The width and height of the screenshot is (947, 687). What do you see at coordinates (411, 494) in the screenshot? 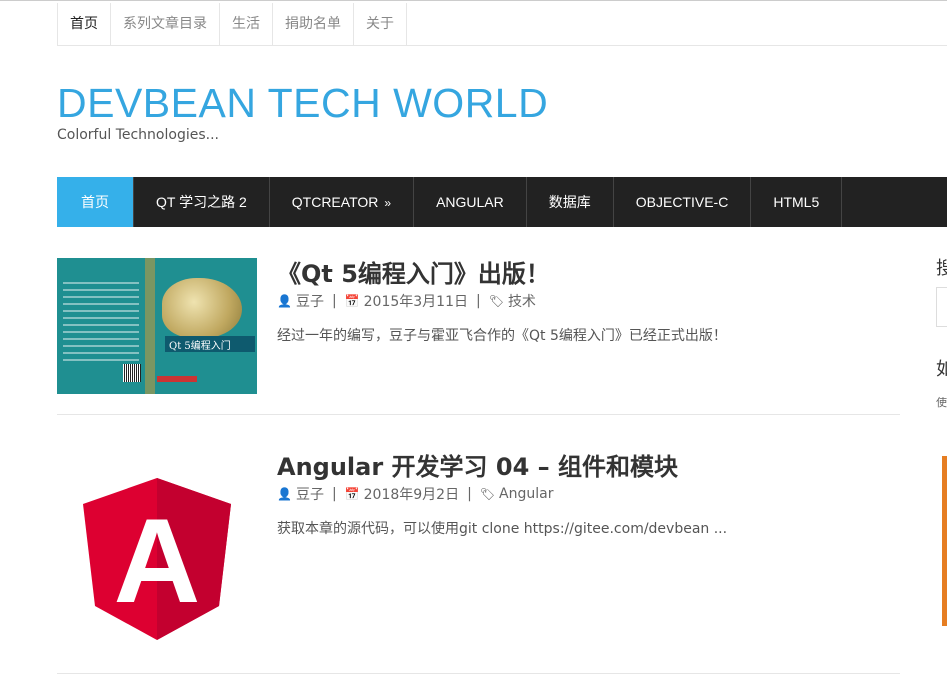
I see `post-date: 2018年9月2日` at bounding box center [411, 494].